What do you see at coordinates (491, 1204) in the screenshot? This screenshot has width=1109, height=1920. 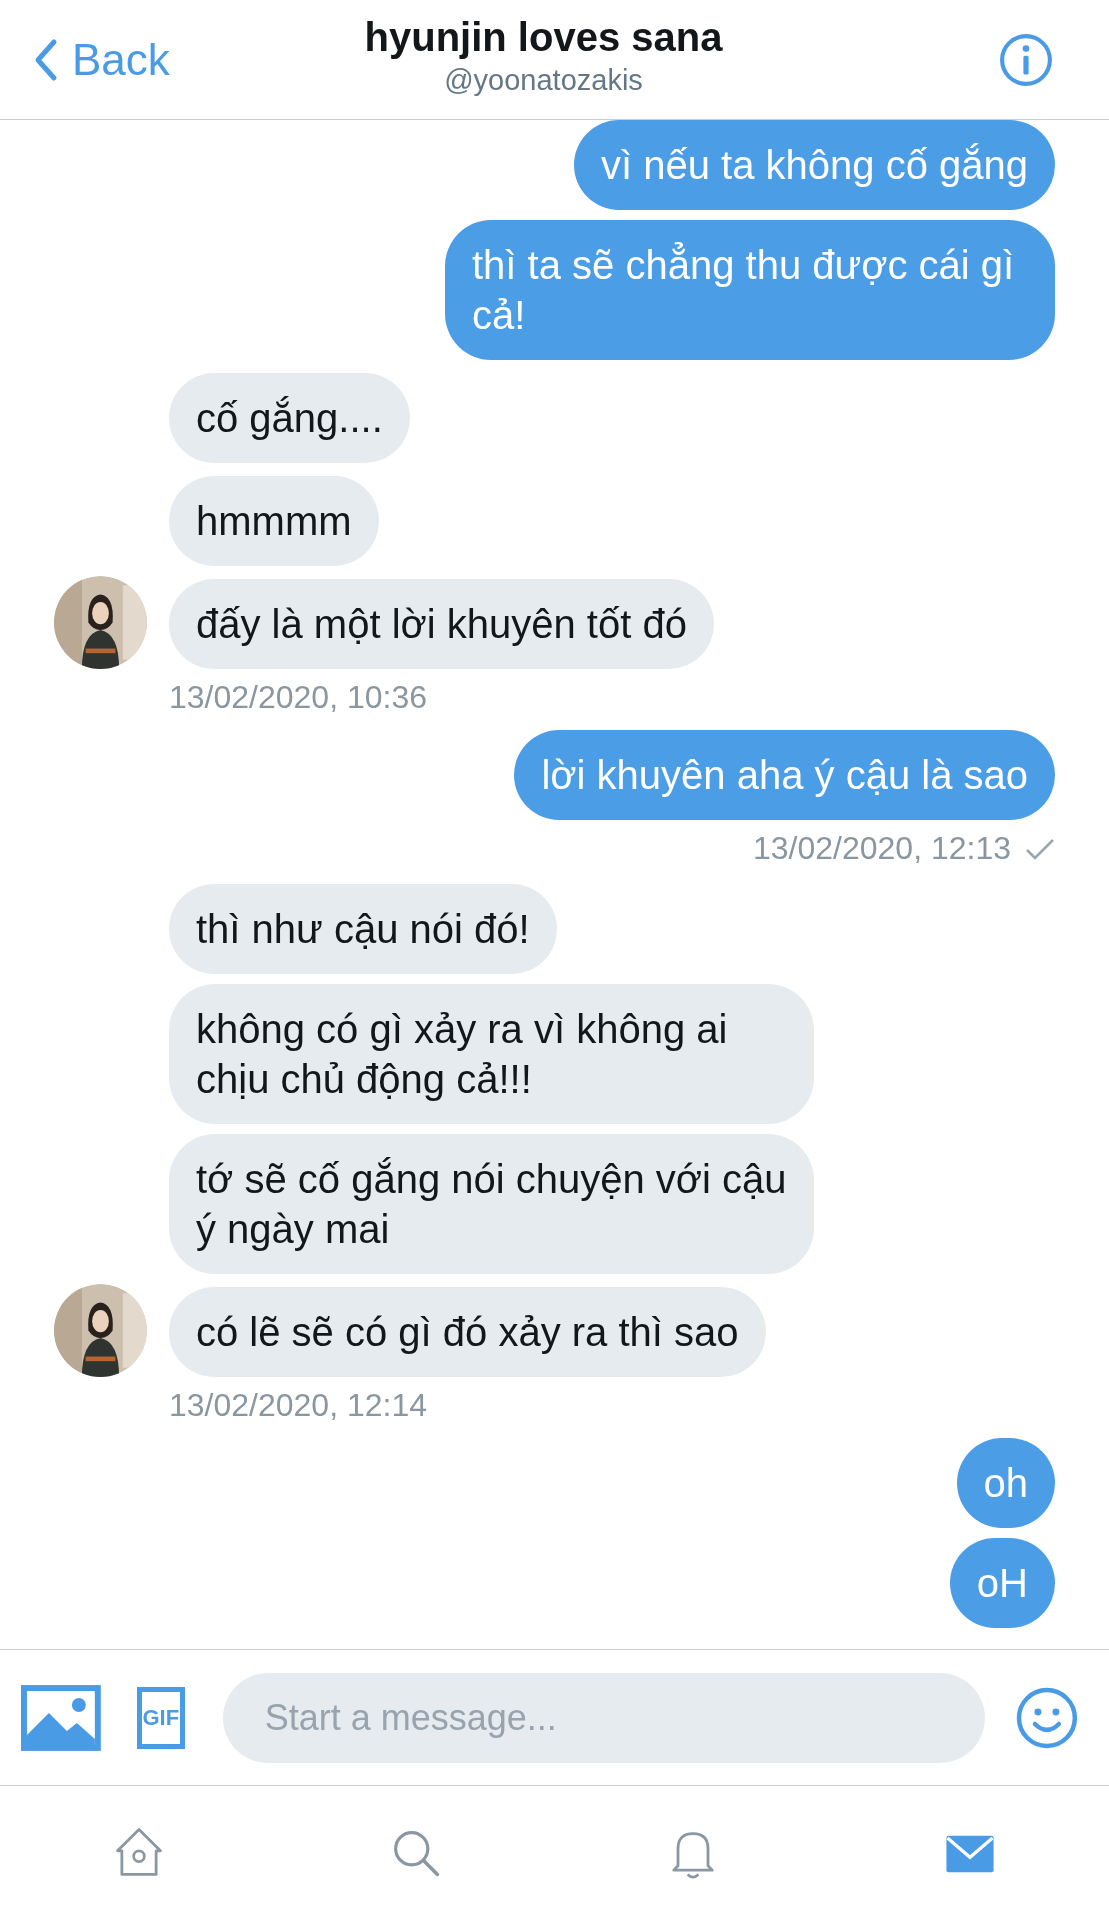 I see `message-bubble: tớ sẽ cố gắng nói chuyện với cậu ý ngày mai` at bounding box center [491, 1204].